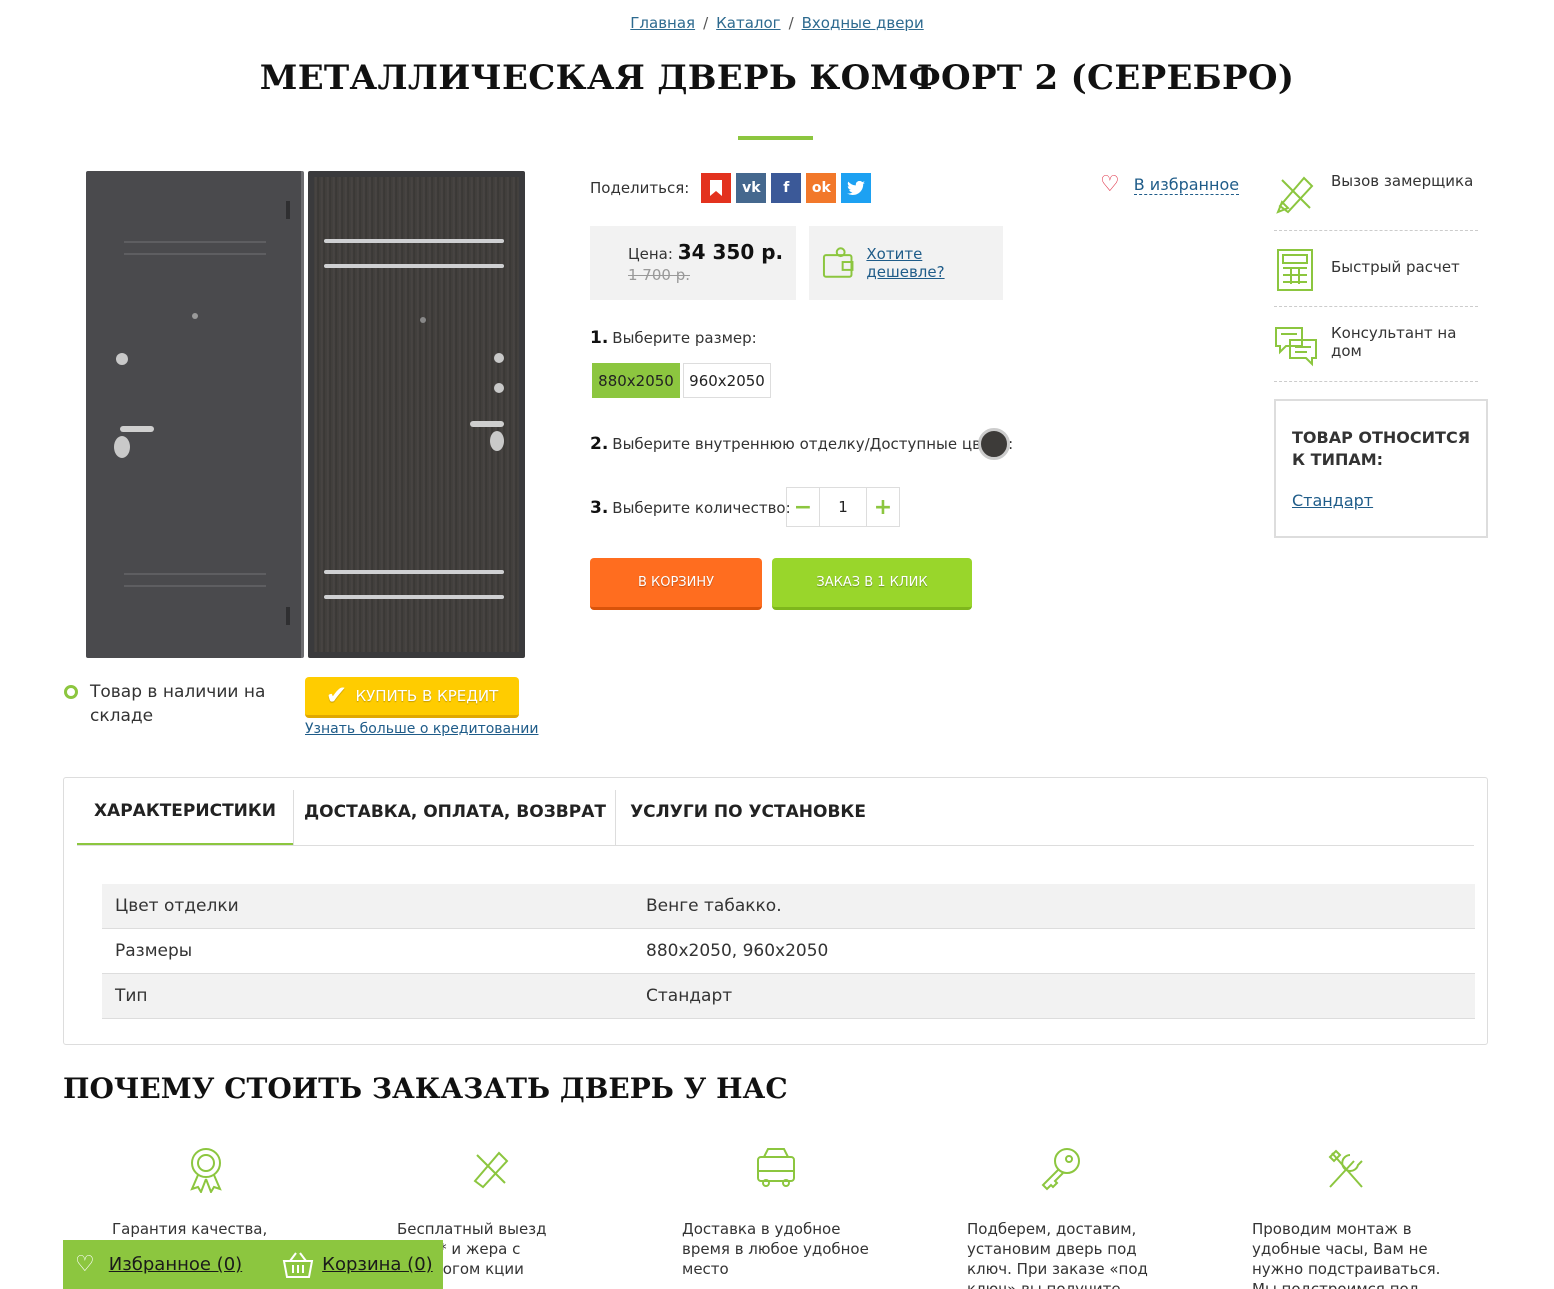 The image size is (1554, 1289). What do you see at coordinates (1170, 184) in the screenshot?
I see `add-to-favorites: ♡ В избранное` at bounding box center [1170, 184].